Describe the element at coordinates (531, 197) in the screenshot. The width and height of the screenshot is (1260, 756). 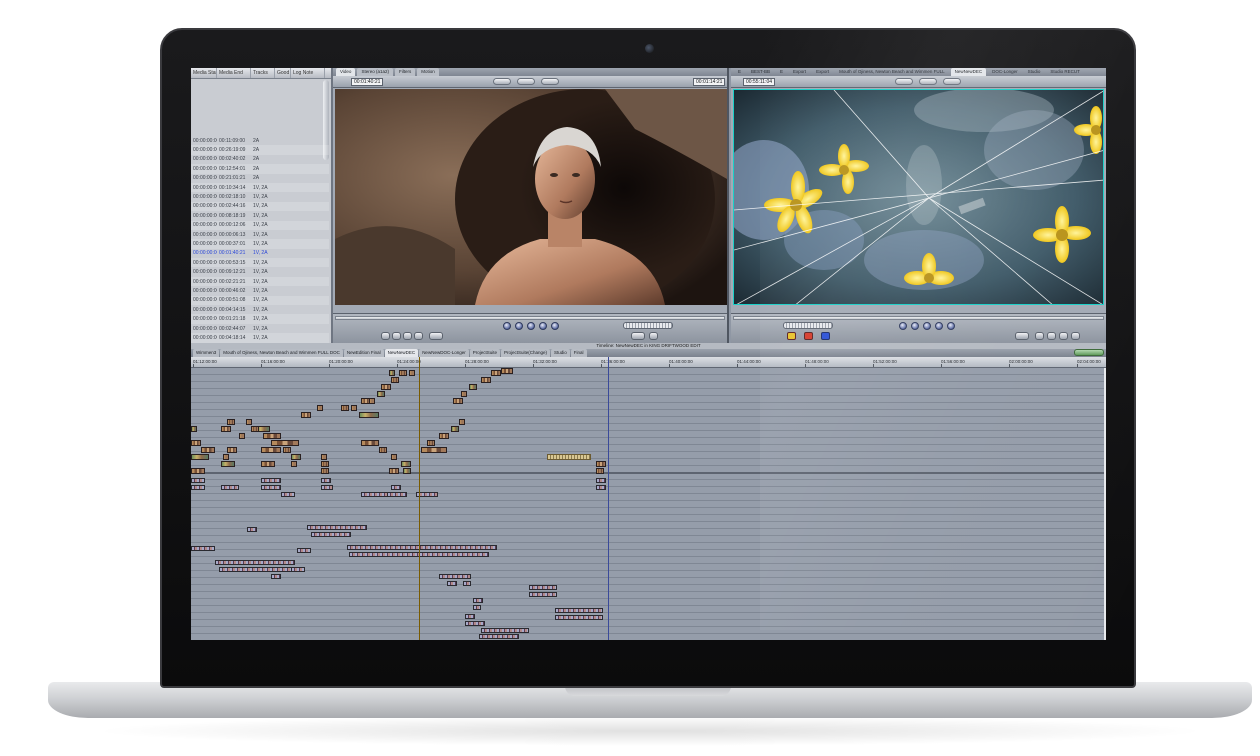
I see `viewer-video-frame` at that location.